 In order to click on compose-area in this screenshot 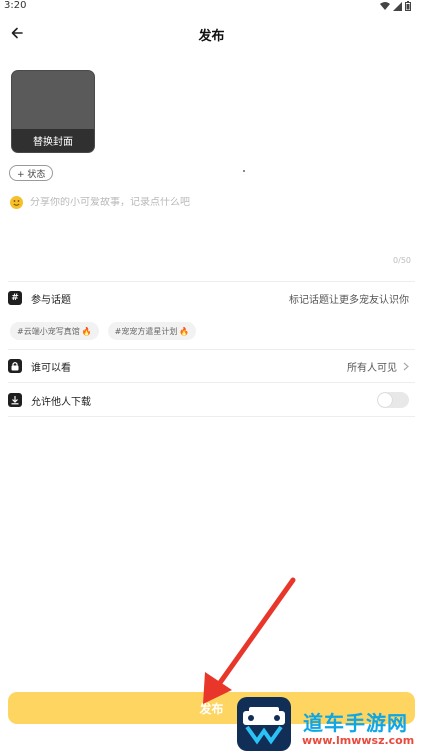, I will do `click(210, 202)`.